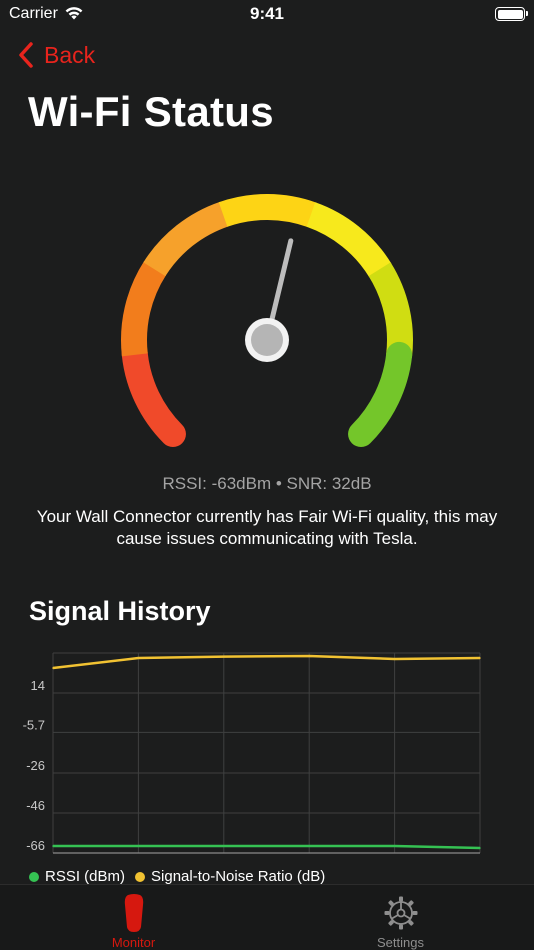 The width and height of the screenshot is (534, 950). I want to click on tab-monitor-label: Monitor, so click(133, 942).